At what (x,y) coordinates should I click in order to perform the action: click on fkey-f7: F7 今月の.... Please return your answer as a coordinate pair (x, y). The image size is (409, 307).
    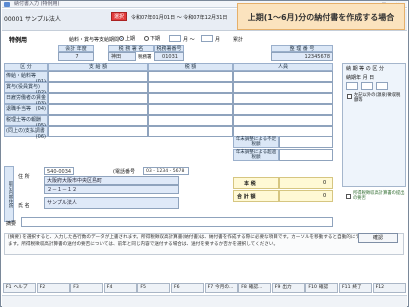
    Looking at the image, I should click on (221, 288).